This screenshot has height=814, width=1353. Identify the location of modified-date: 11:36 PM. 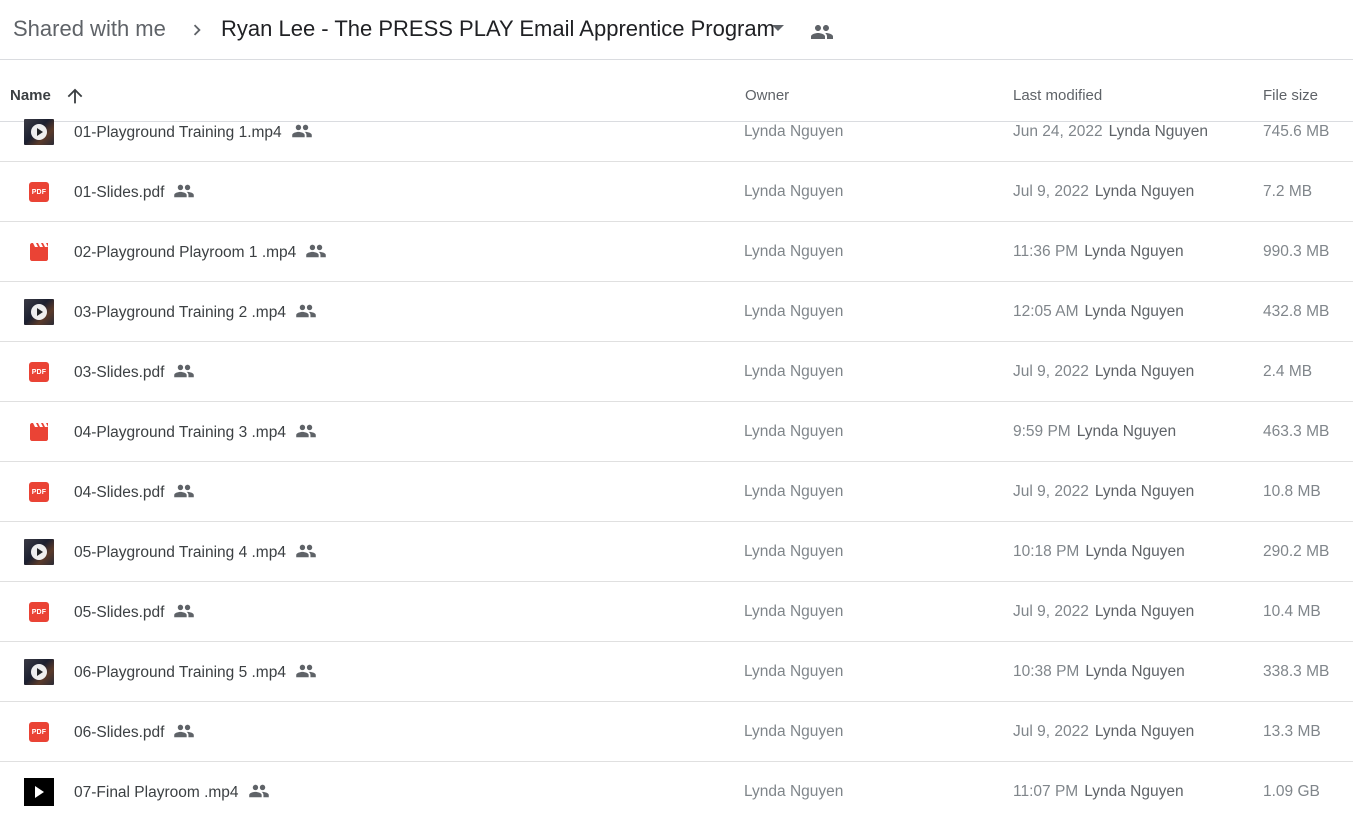
(1046, 251).